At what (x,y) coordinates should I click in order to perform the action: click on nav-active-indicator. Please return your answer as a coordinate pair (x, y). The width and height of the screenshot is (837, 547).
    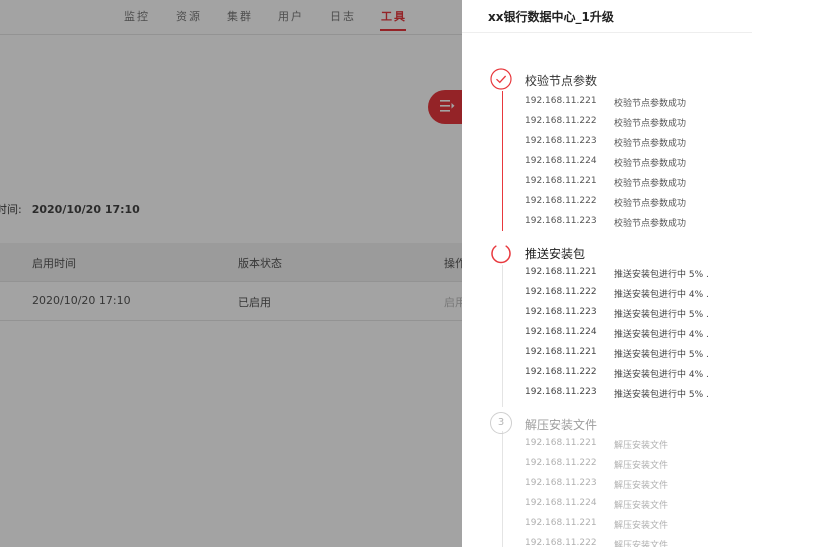
    Looking at the image, I should click on (393, 30).